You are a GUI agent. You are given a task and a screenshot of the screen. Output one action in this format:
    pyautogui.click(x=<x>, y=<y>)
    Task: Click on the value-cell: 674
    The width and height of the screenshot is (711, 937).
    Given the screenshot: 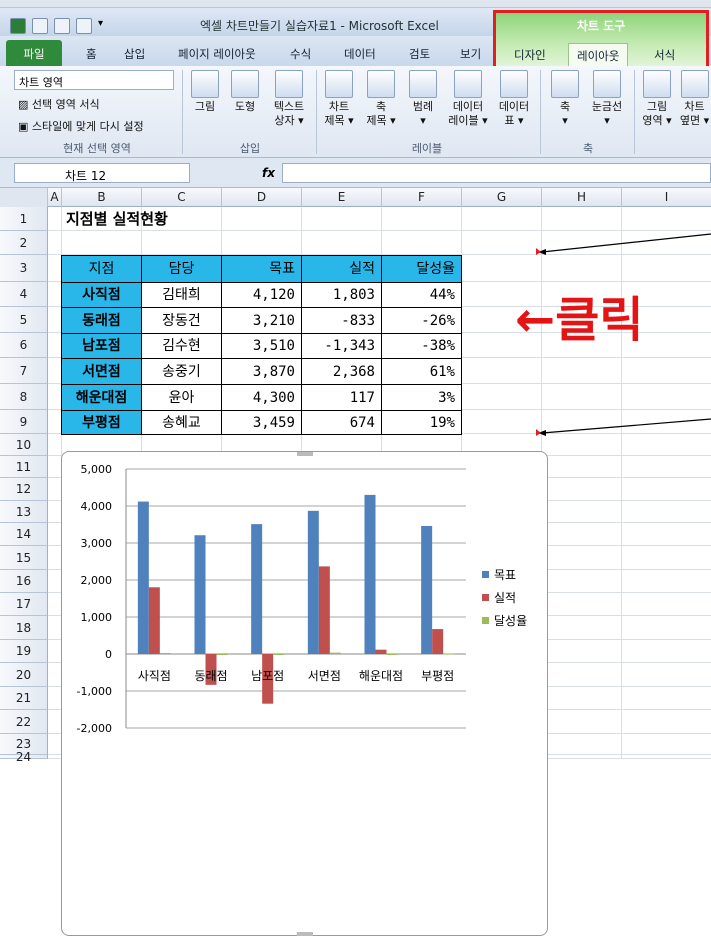 What is the action you would take?
    pyautogui.click(x=341, y=422)
    